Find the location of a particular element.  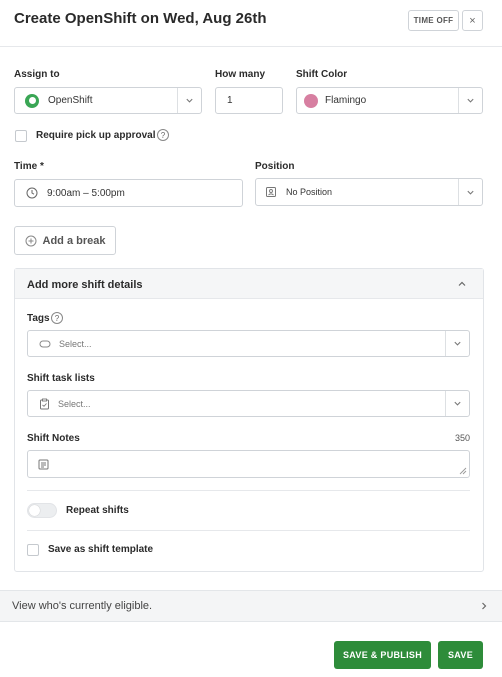

shift-color-value: Flamingo is located at coordinates (346, 100).